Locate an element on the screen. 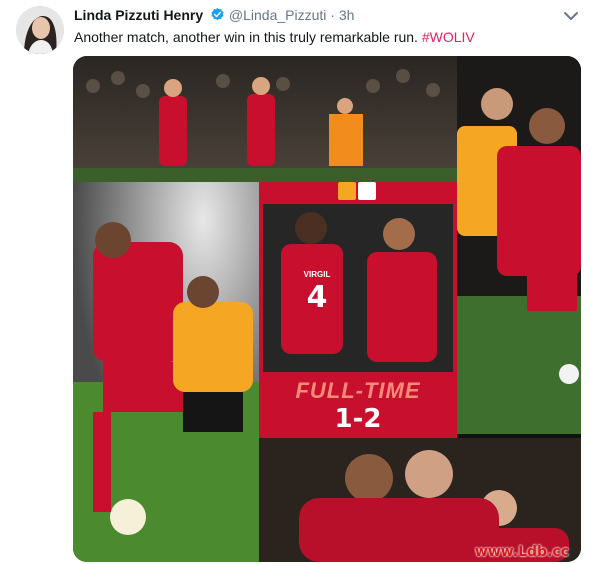 The image size is (591, 564). tweet-header: Linda Pizzuti Henry @Linda_Pizzuti · 3h is located at coordinates (214, 16).